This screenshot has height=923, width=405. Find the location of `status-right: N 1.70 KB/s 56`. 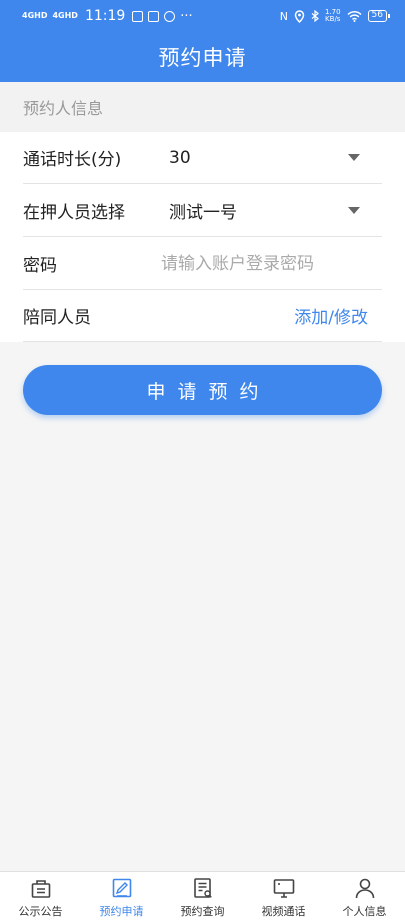

status-right: N 1.70 KB/s 56 is located at coordinates (335, 16).